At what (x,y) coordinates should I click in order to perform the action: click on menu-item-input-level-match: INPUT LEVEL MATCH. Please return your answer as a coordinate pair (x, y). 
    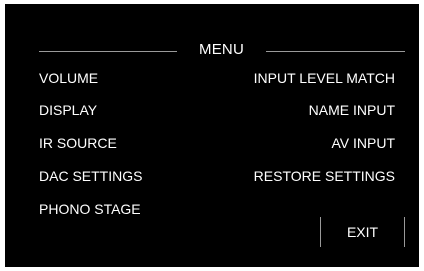
    Looking at the image, I should click on (324, 78).